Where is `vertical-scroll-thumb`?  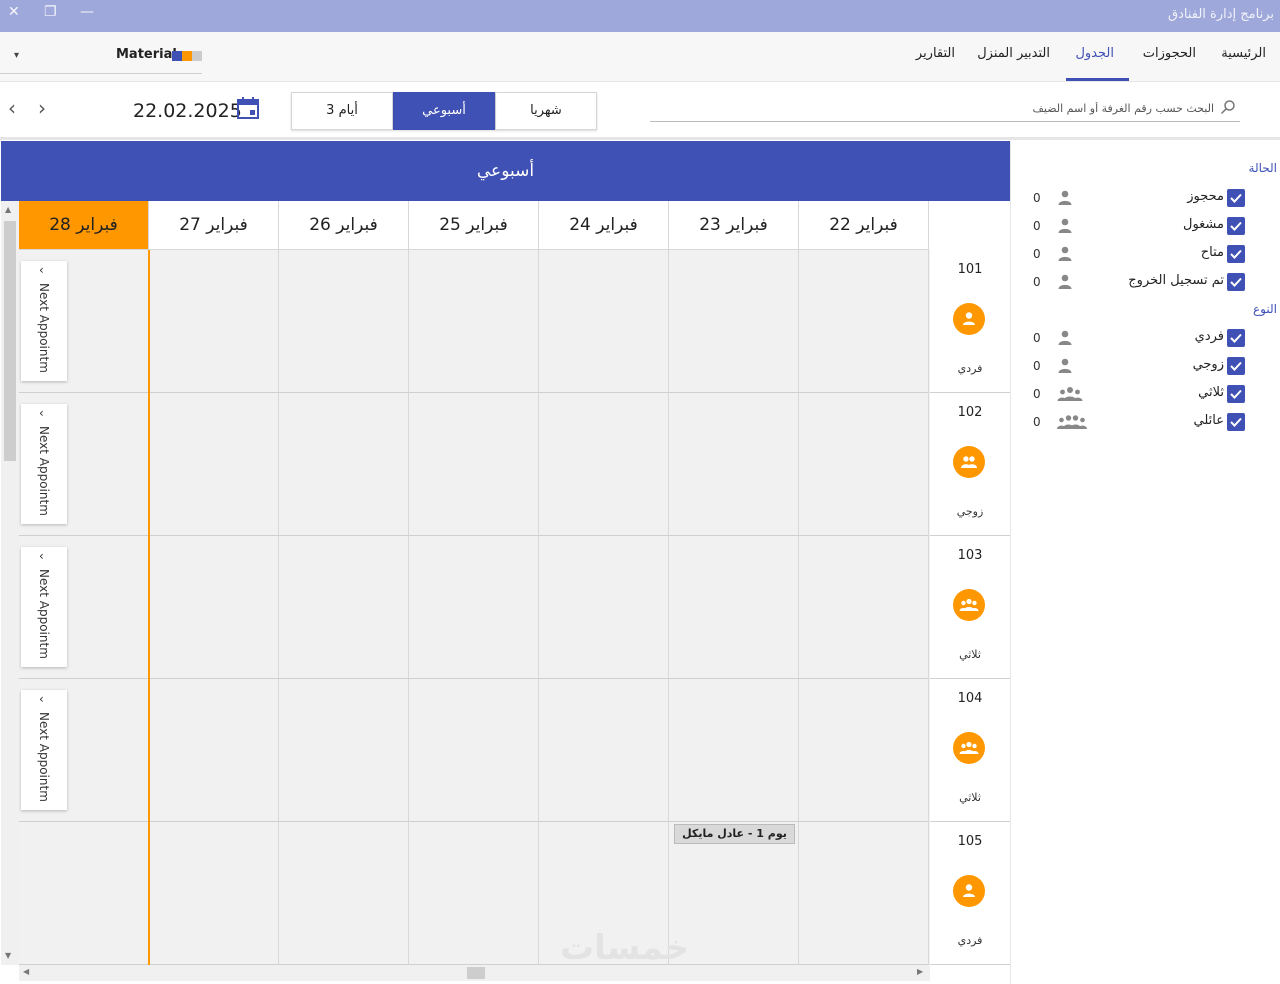 vertical-scroll-thumb is located at coordinates (10, 341).